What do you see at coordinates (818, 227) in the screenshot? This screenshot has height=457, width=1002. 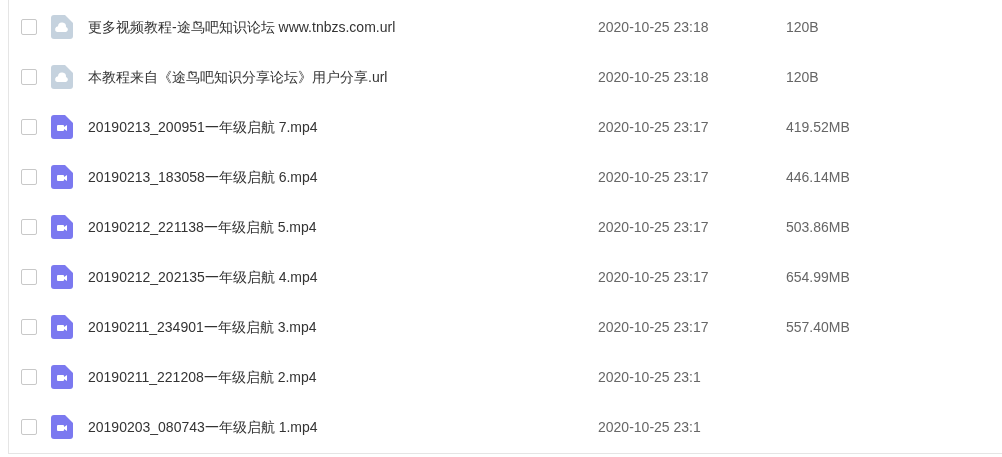 I see `file-size: 503.86MB` at bounding box center [818, 227].